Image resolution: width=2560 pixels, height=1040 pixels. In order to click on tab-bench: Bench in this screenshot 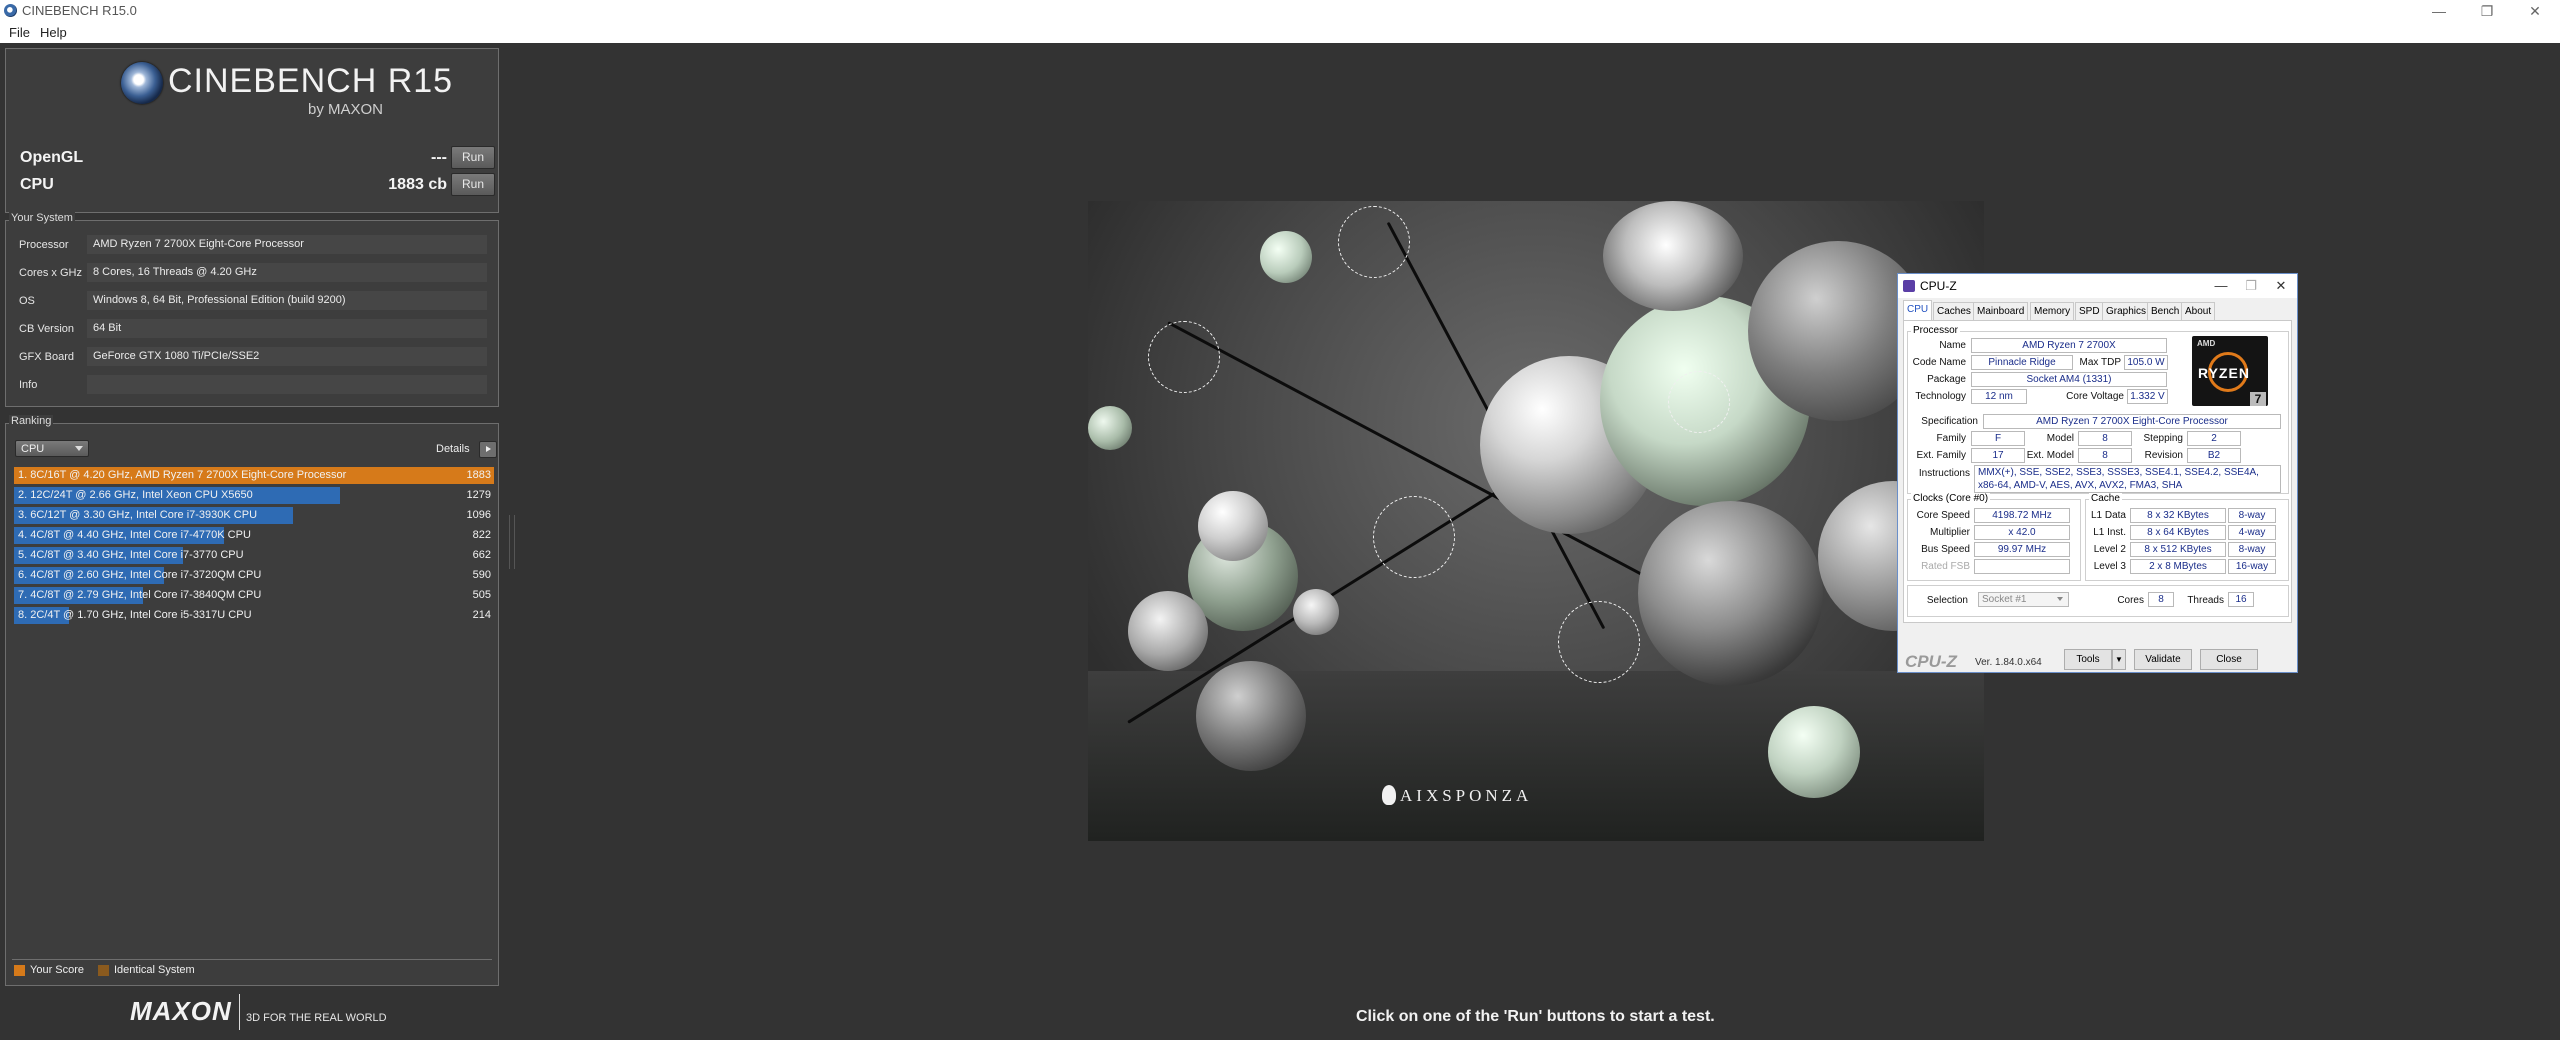, I will do `click(2165, 311)`.